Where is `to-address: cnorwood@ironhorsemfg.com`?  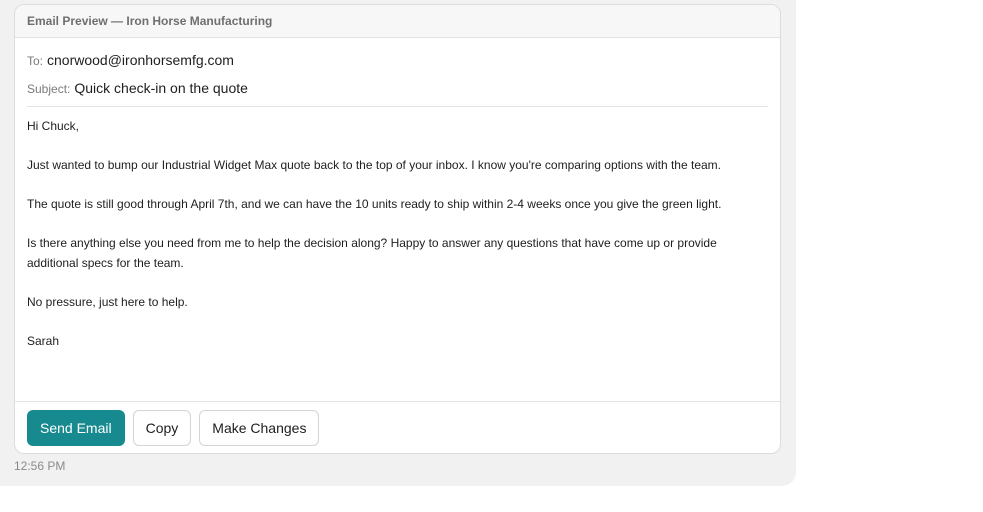 to-address: cnorwood@ironhorsemfg.com is located at coordinates (140, 60).